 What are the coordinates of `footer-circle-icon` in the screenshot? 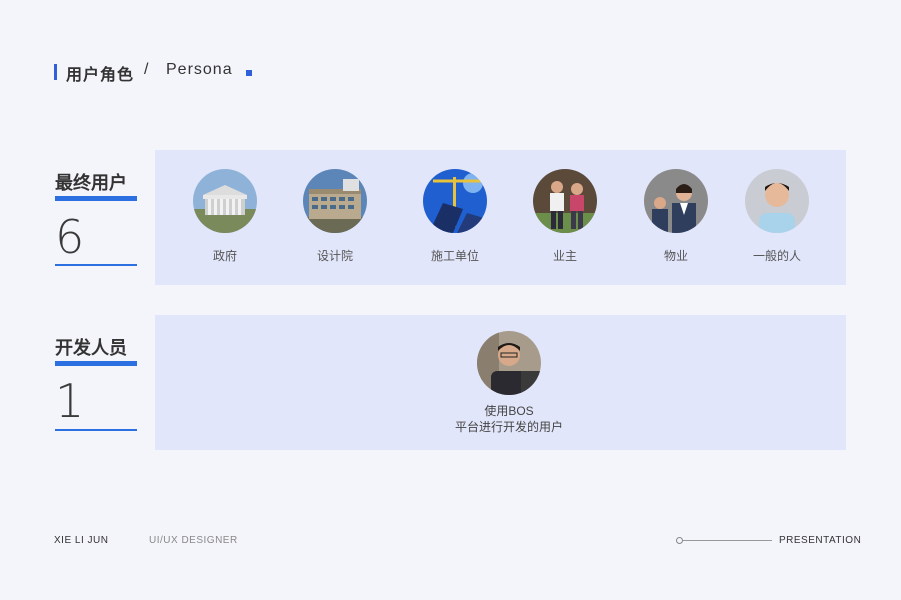 It's located at (679, 540).